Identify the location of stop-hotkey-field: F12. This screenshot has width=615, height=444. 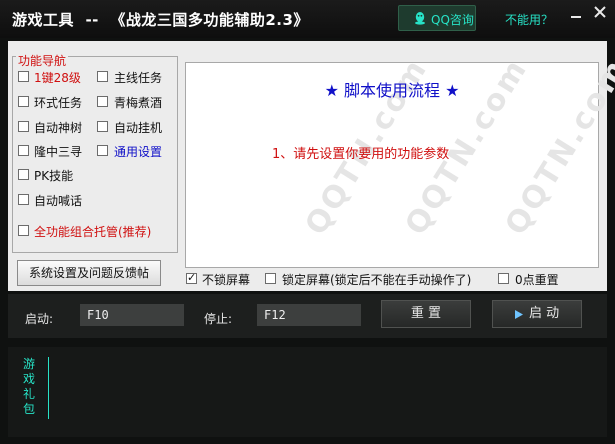
(309, 315).